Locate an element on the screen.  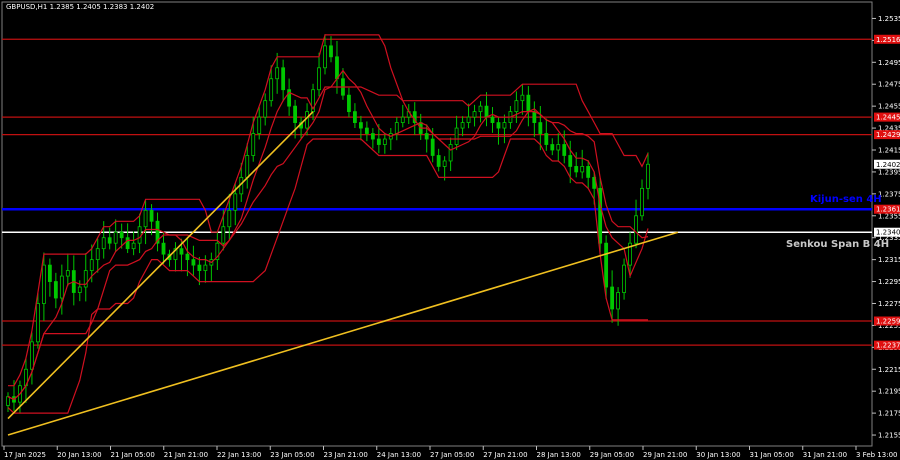
y-tick-label: 1.2295 is located at coordinates (889, 282).